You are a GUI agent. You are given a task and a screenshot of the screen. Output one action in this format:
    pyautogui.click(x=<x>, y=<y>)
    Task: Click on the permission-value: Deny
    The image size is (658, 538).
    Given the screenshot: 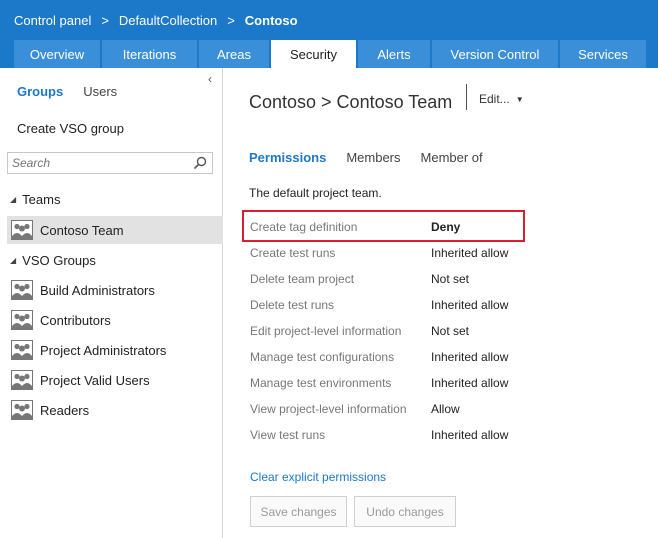 What is the action you would take?
    pyautogui.click(x=445, y=227)
    